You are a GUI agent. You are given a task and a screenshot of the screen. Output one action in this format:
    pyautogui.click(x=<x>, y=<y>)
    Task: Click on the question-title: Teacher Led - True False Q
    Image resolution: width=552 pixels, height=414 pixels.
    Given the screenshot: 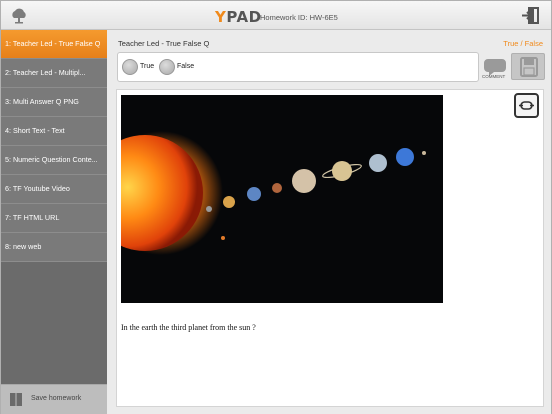 What is the action you would take?
    pyautogui.click(x=164, y=43)
    